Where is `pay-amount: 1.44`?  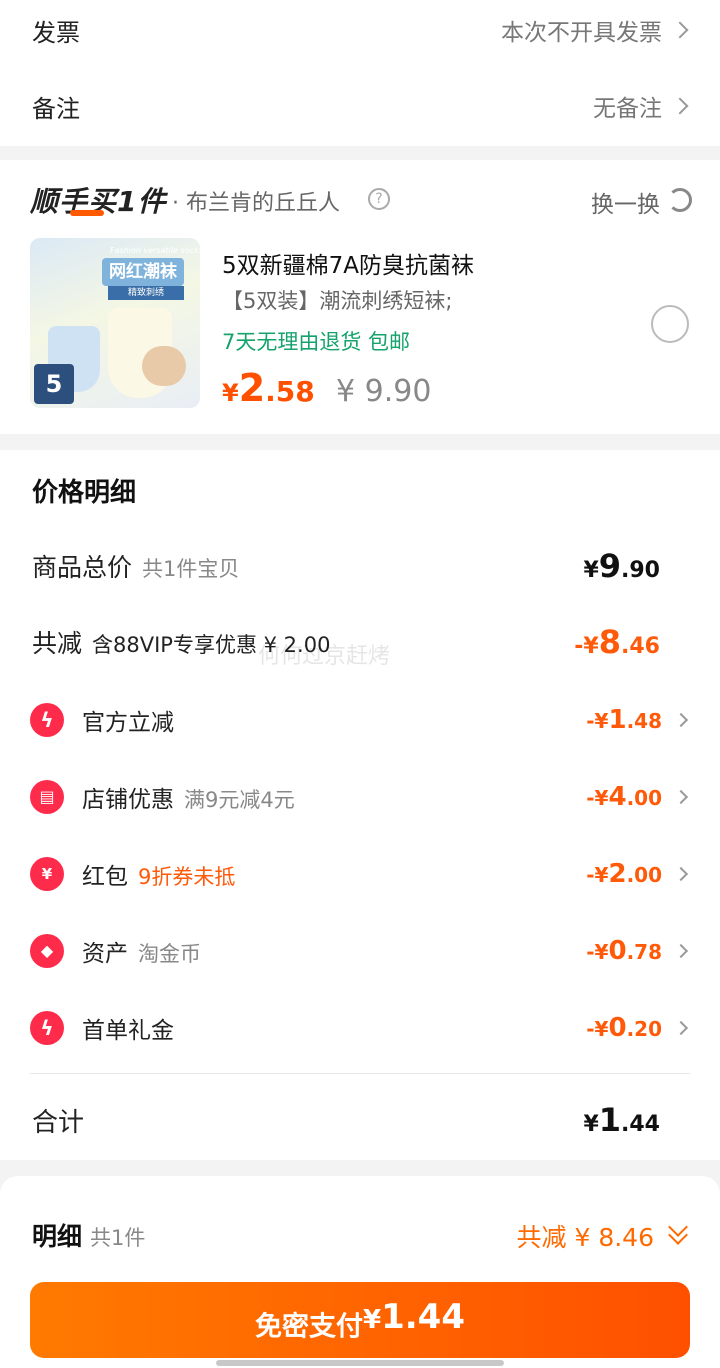 pay-amount: 1.44 is located at coordinates (423, 1316).